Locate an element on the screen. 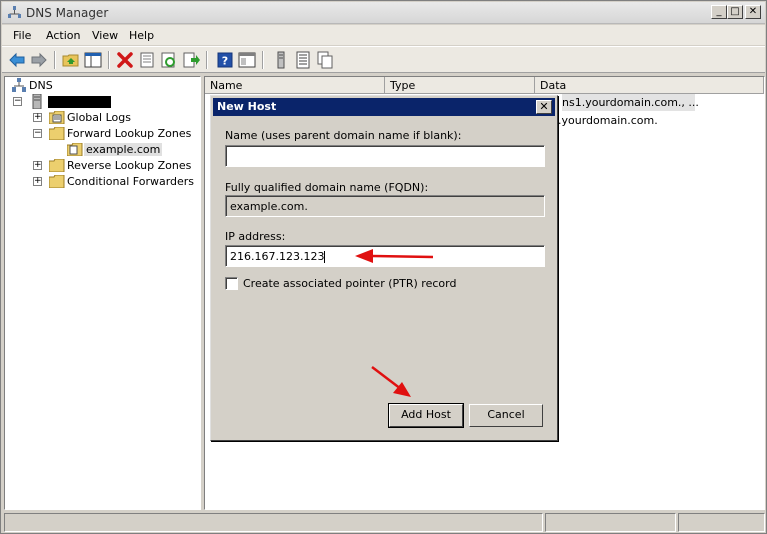 The width and height of the screenshot is (767, 534). tree-item-forward-lookup-zones: − Forward Lookup Zones is located at coordinates (114, 134).